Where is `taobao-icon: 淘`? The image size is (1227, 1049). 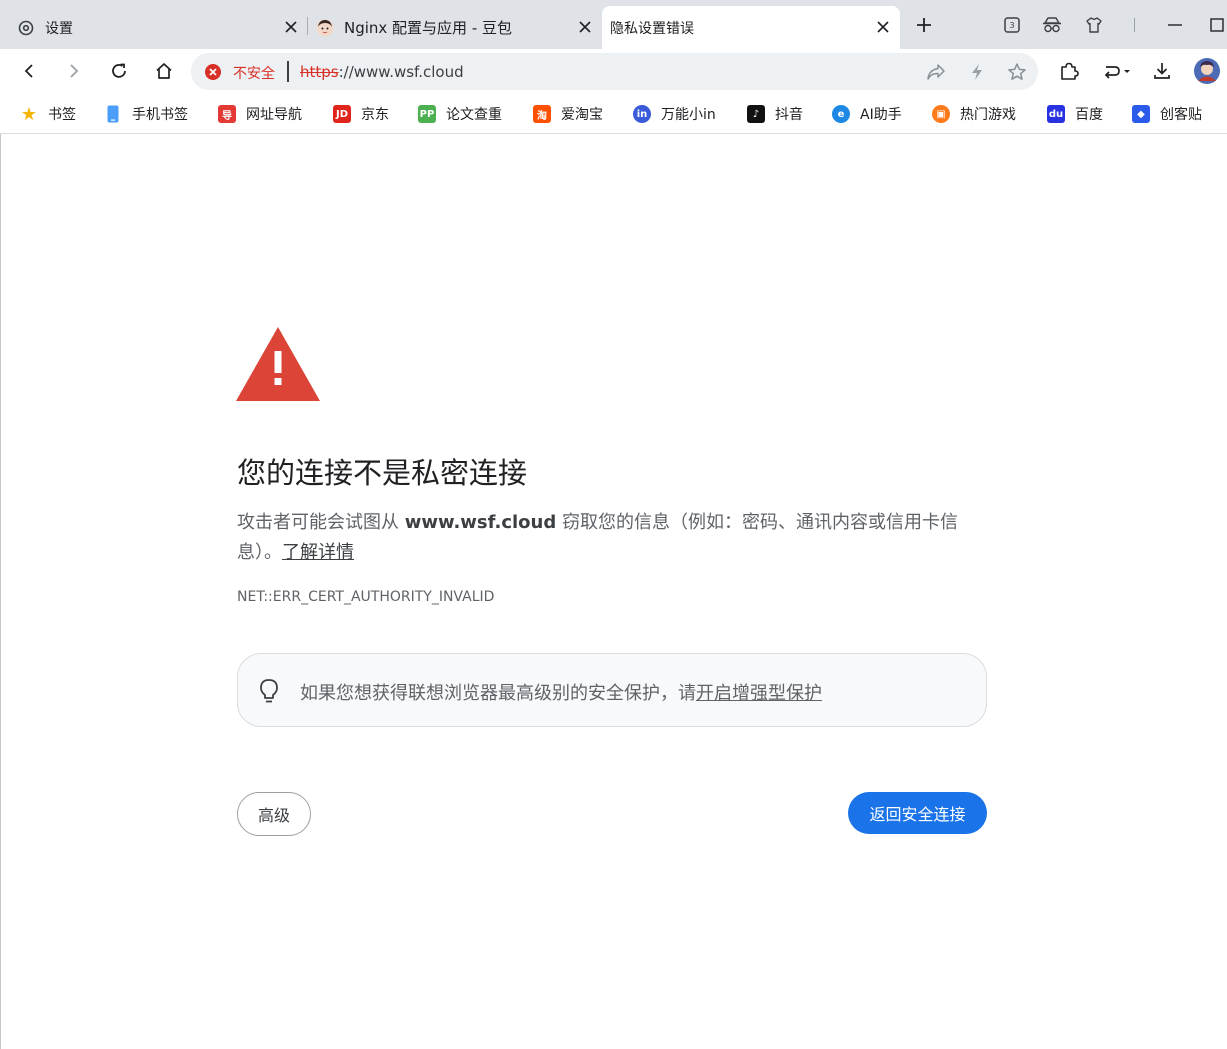 taobao-icon: 淘 is located at coordinates (542, 114).